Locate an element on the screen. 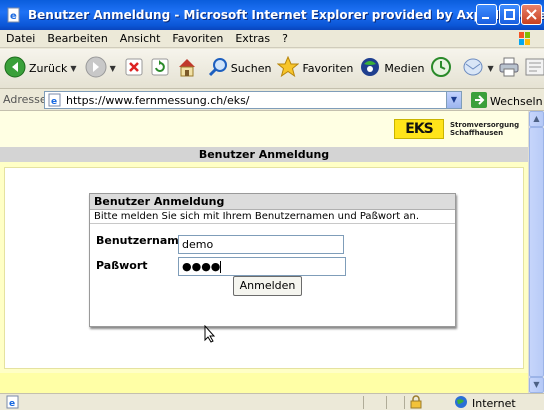 This screenshot has width=544, height=410. go-button: Wechseln zu is located at coordinates (507, 101).